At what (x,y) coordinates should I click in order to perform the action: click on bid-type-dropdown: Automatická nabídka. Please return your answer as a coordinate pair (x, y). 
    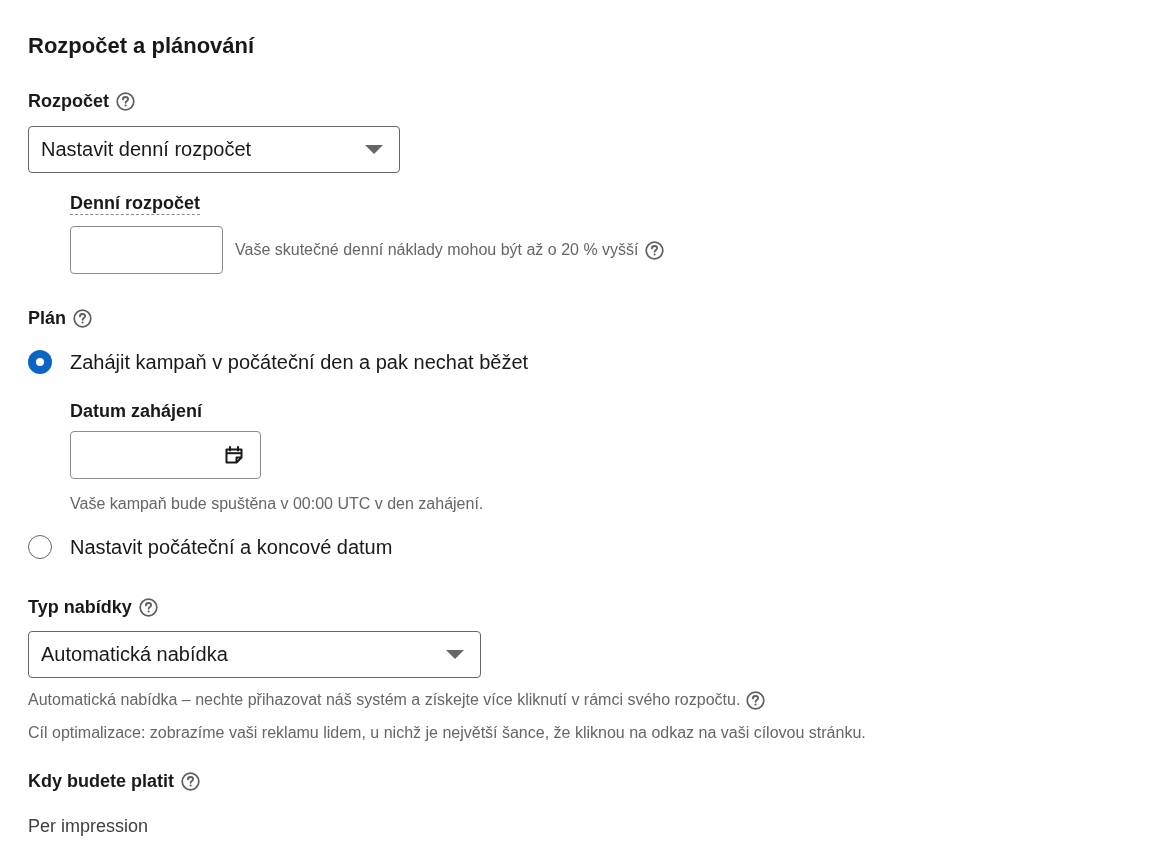
    Looking at the image, I should click on (254, 654).